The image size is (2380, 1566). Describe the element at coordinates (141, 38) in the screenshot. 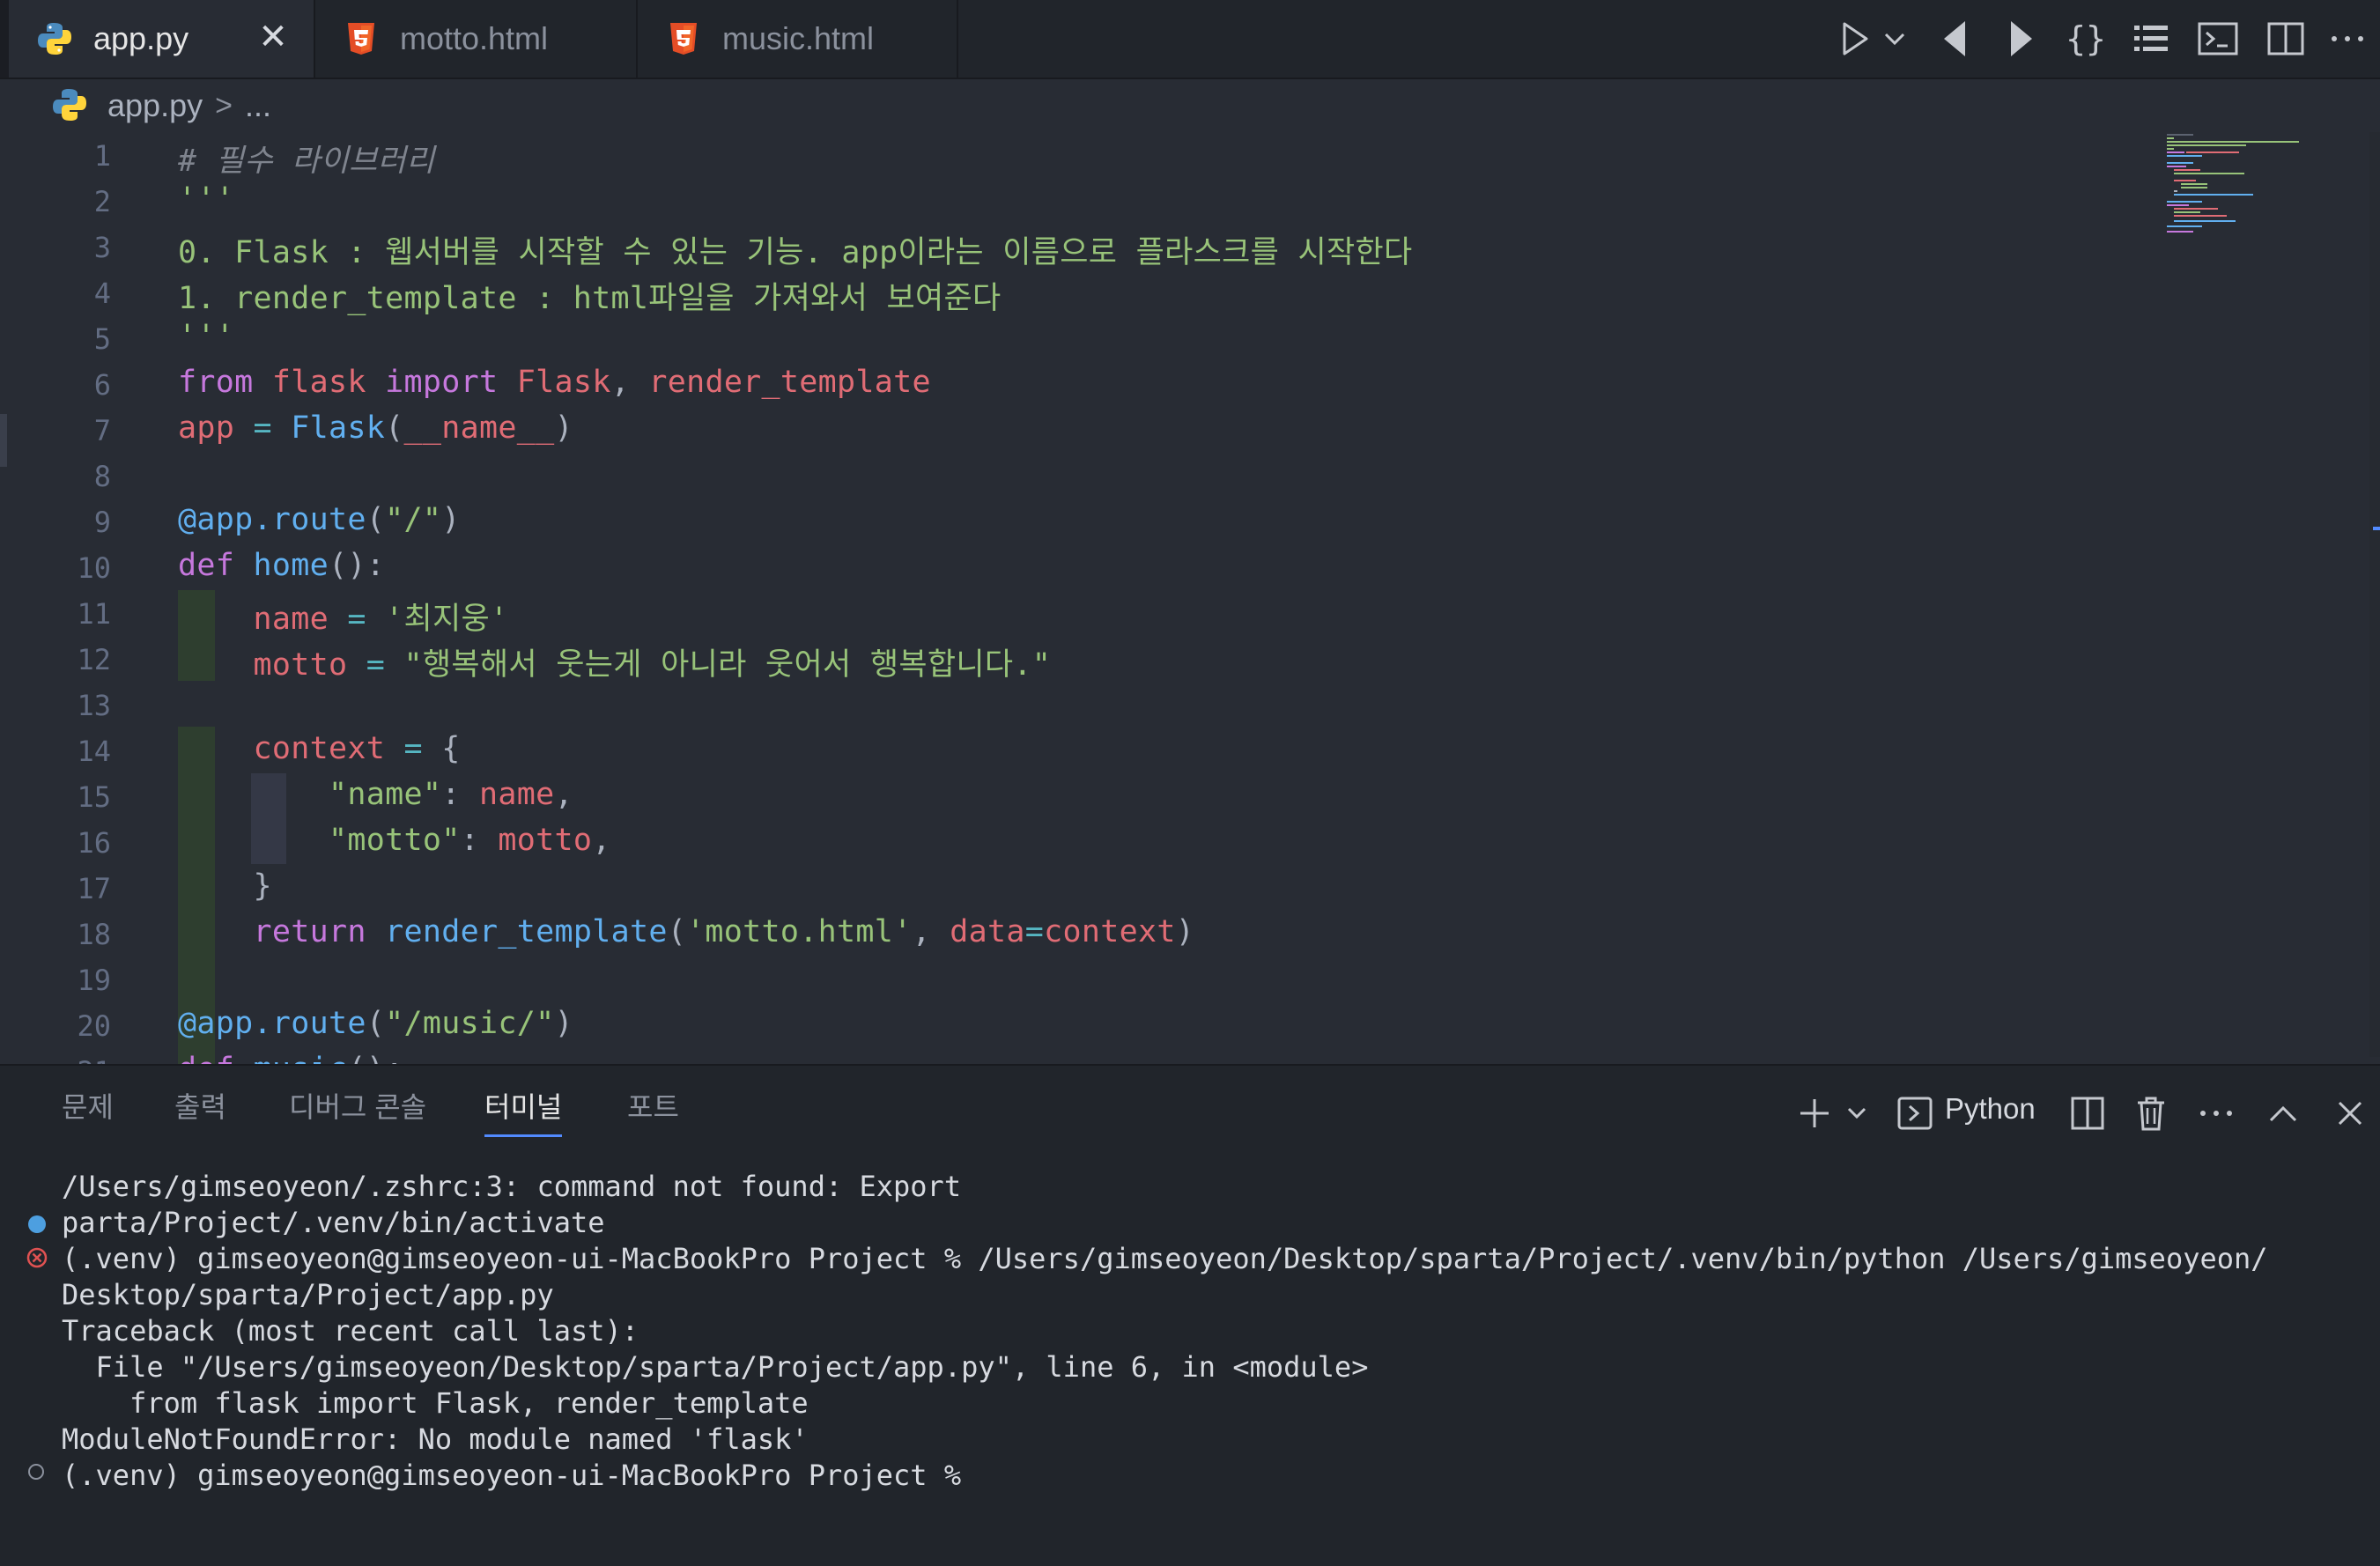

I see `tab-label: app.py` at that location.